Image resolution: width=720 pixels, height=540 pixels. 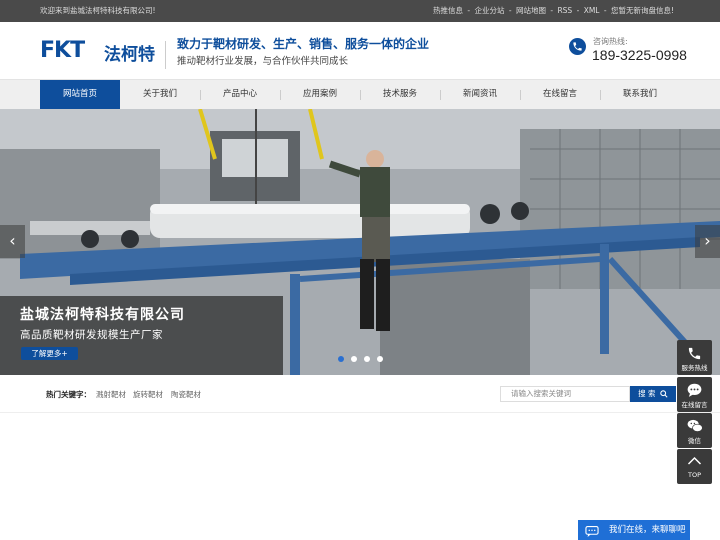 What do you see at coordinates (560, 95) in the screenshot?
I see `nav-message: 在线留言` at bounding box center [560, 95].